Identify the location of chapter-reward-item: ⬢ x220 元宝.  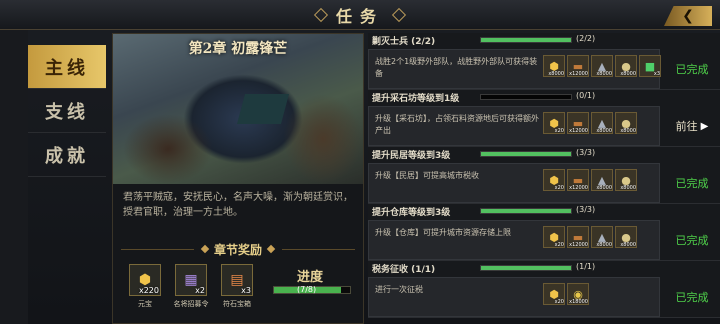
(145, 286).